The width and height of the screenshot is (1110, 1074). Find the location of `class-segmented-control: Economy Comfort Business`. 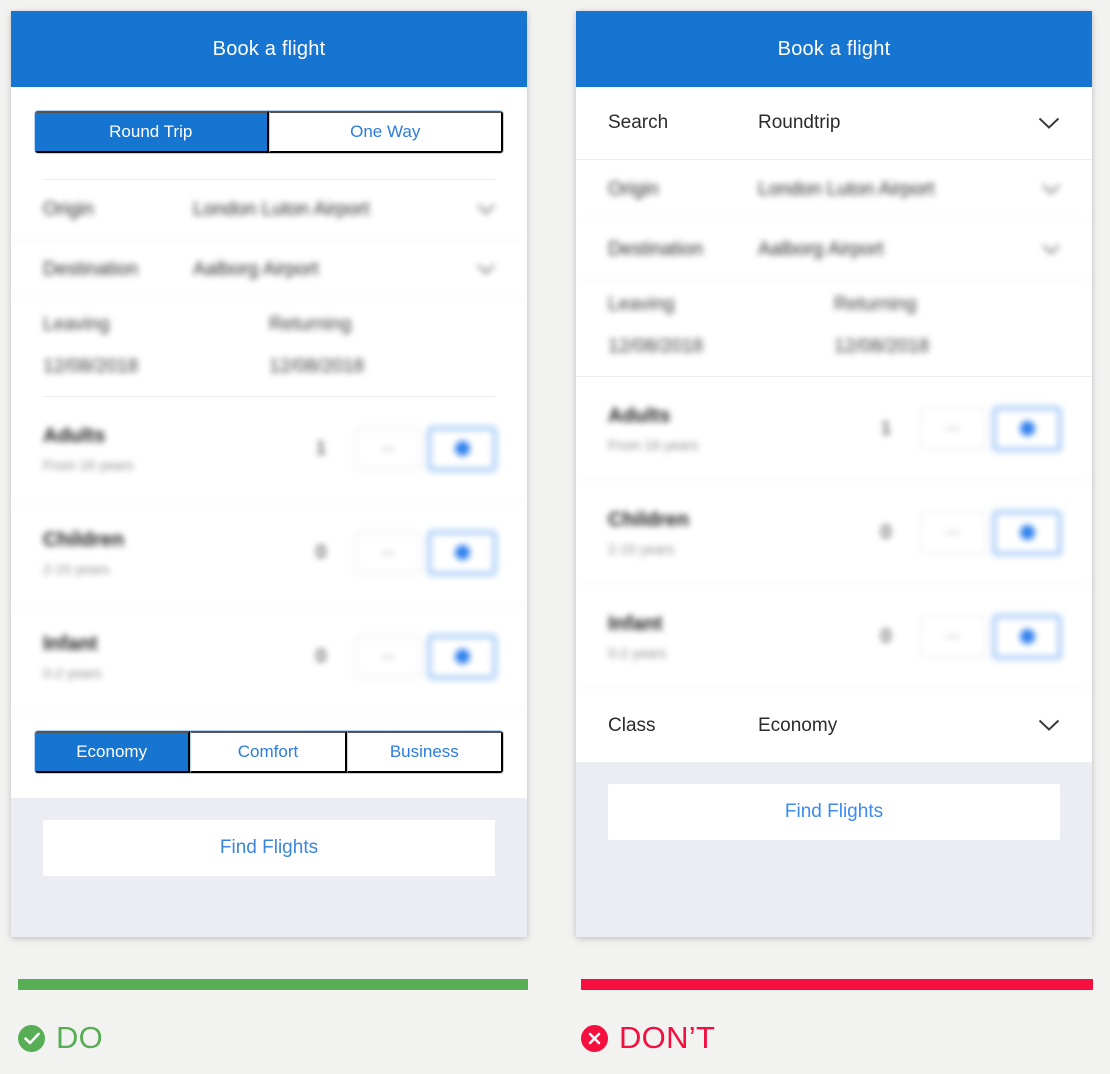

class-segmented-control: Economy Comfort Business is located at coordinates (269, 752).